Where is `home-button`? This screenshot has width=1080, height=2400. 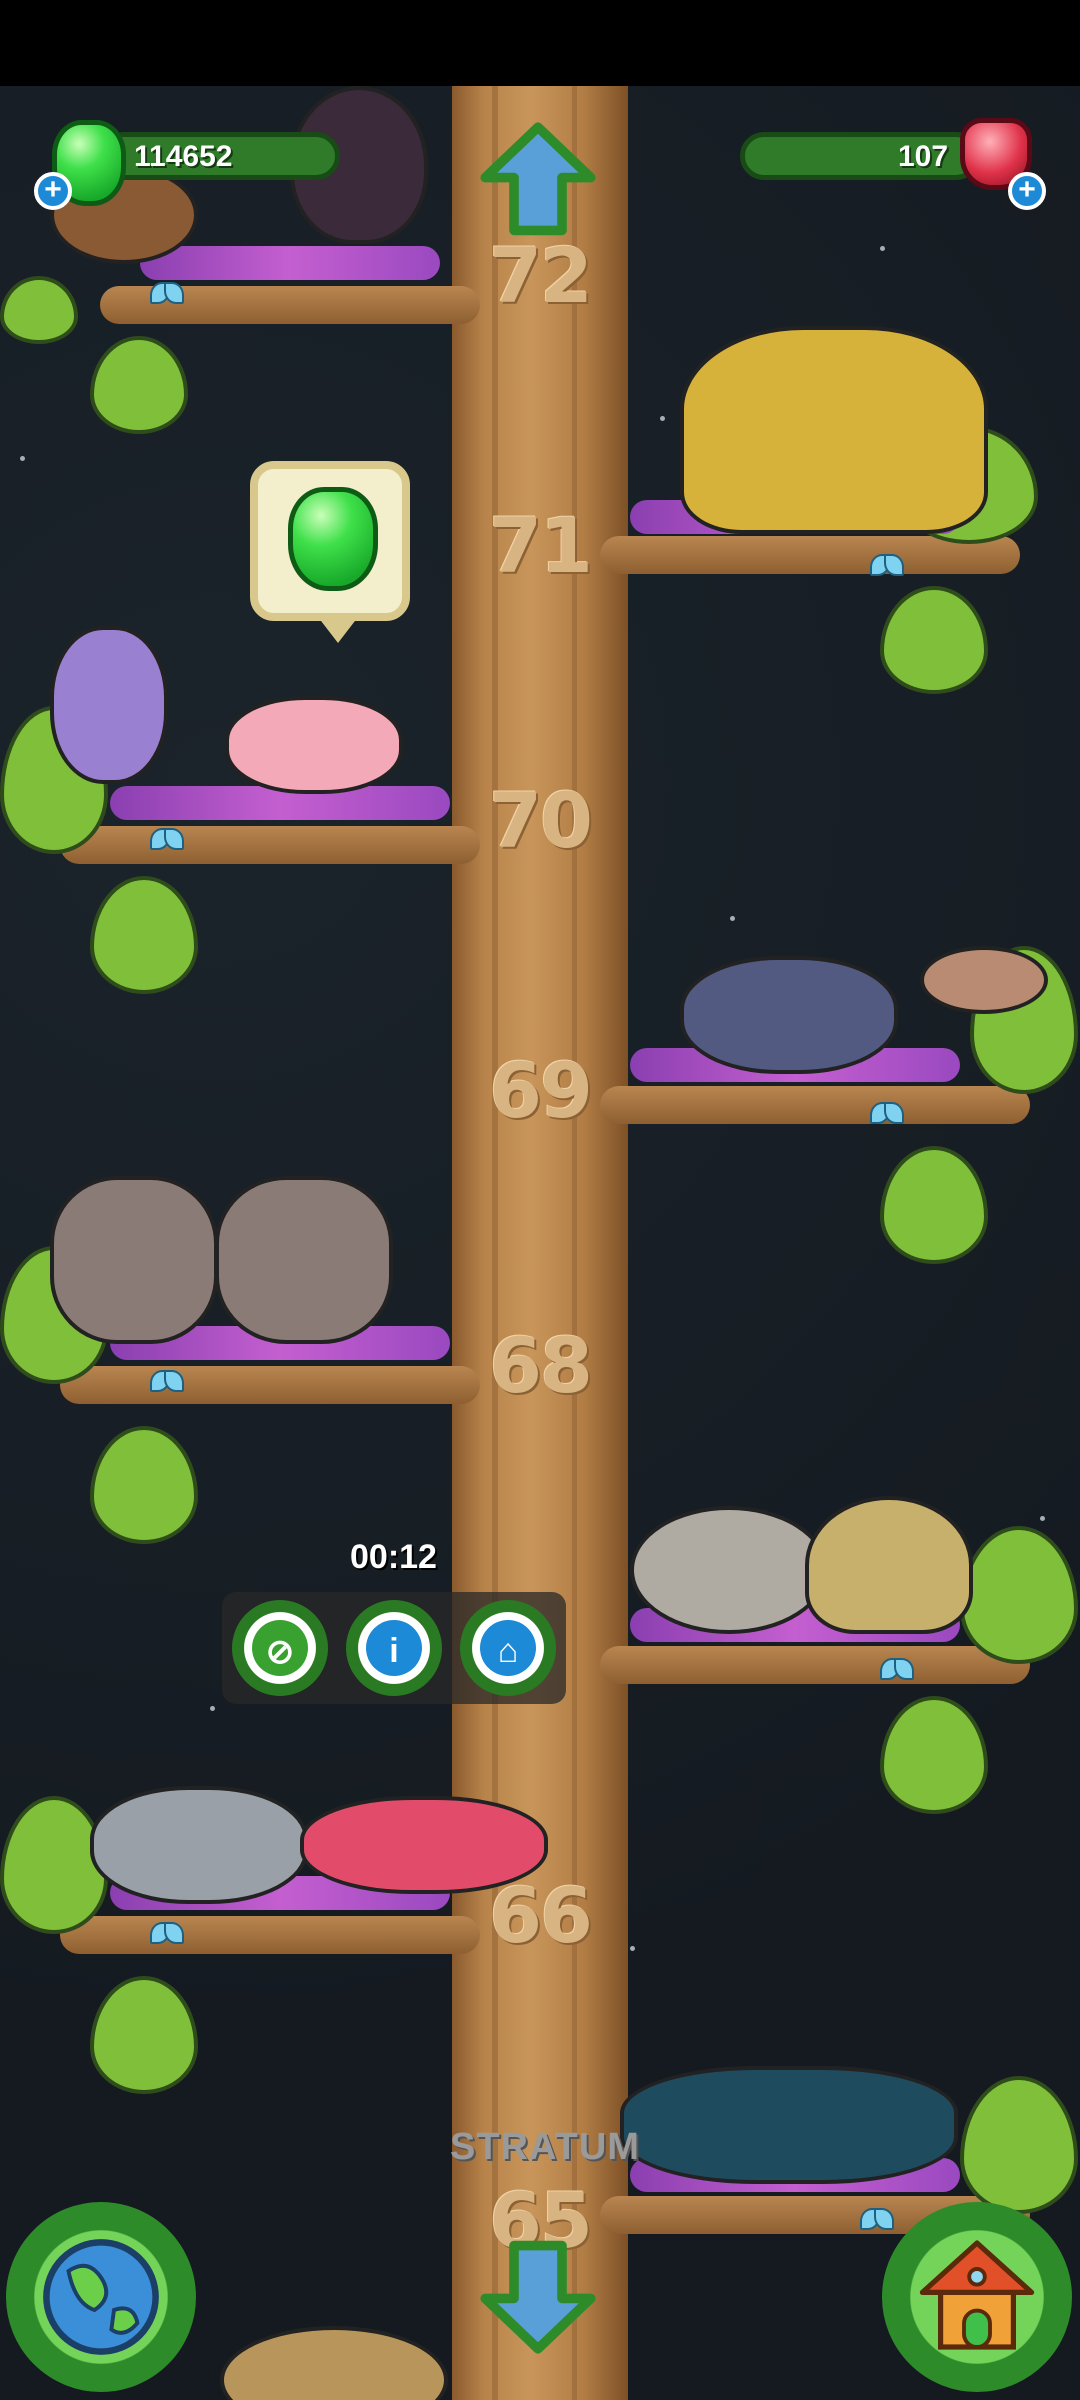 home-button is located at coordinates (977, 2297).